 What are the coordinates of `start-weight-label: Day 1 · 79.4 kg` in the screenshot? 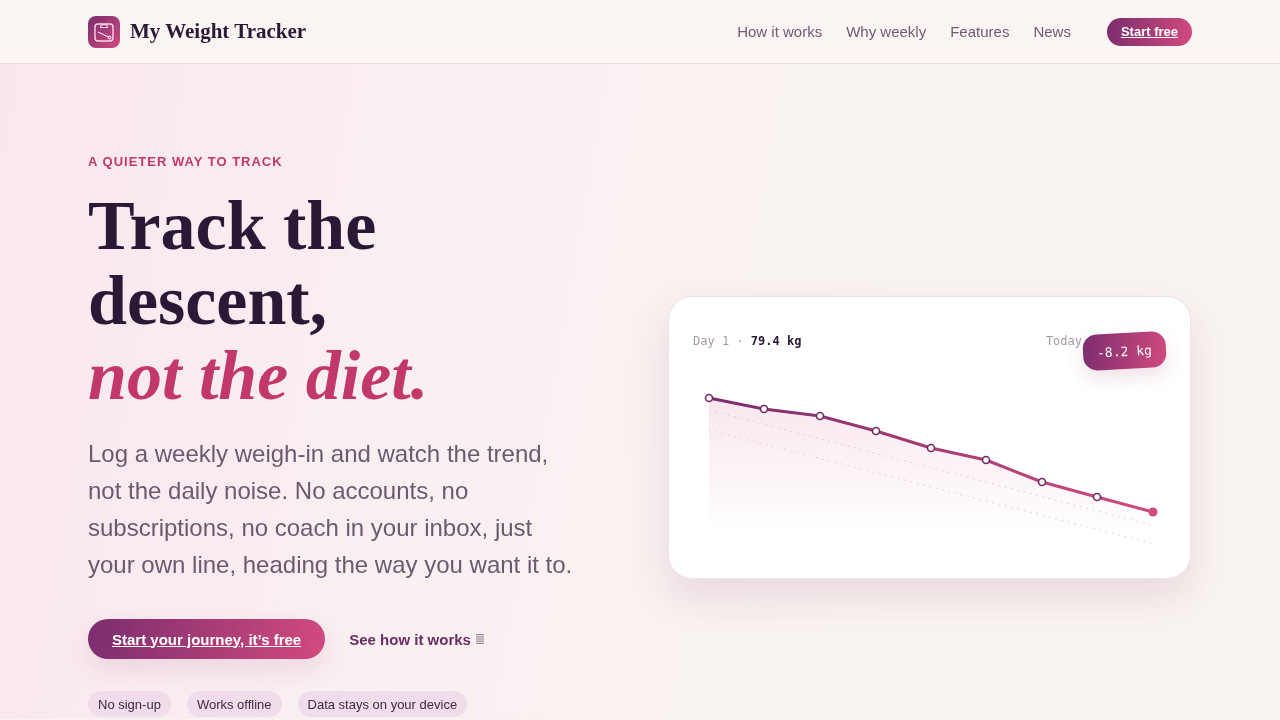 It's located at (747, 341).